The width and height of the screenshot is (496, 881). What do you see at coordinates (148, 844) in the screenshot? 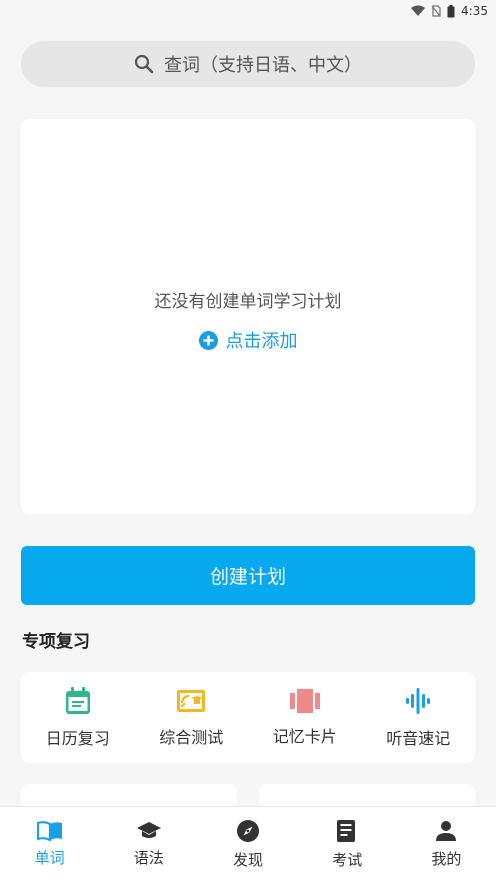
I see `tab-grammar: 语法` at bounding box center [148, 844].